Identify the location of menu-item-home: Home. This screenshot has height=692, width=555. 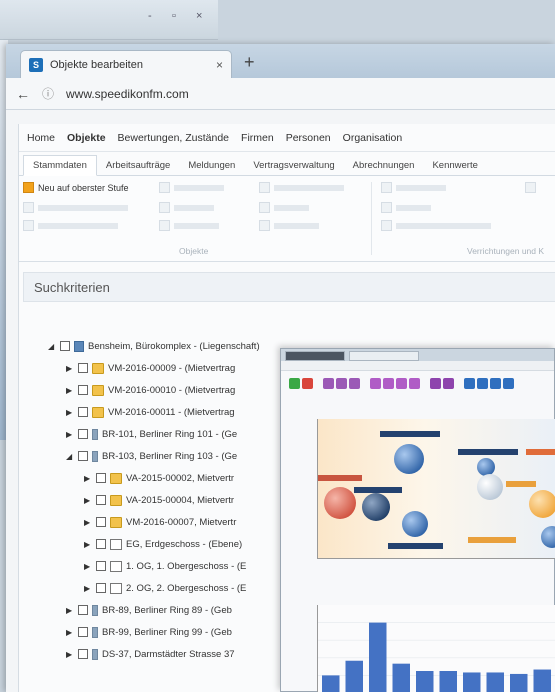
(41, 138).